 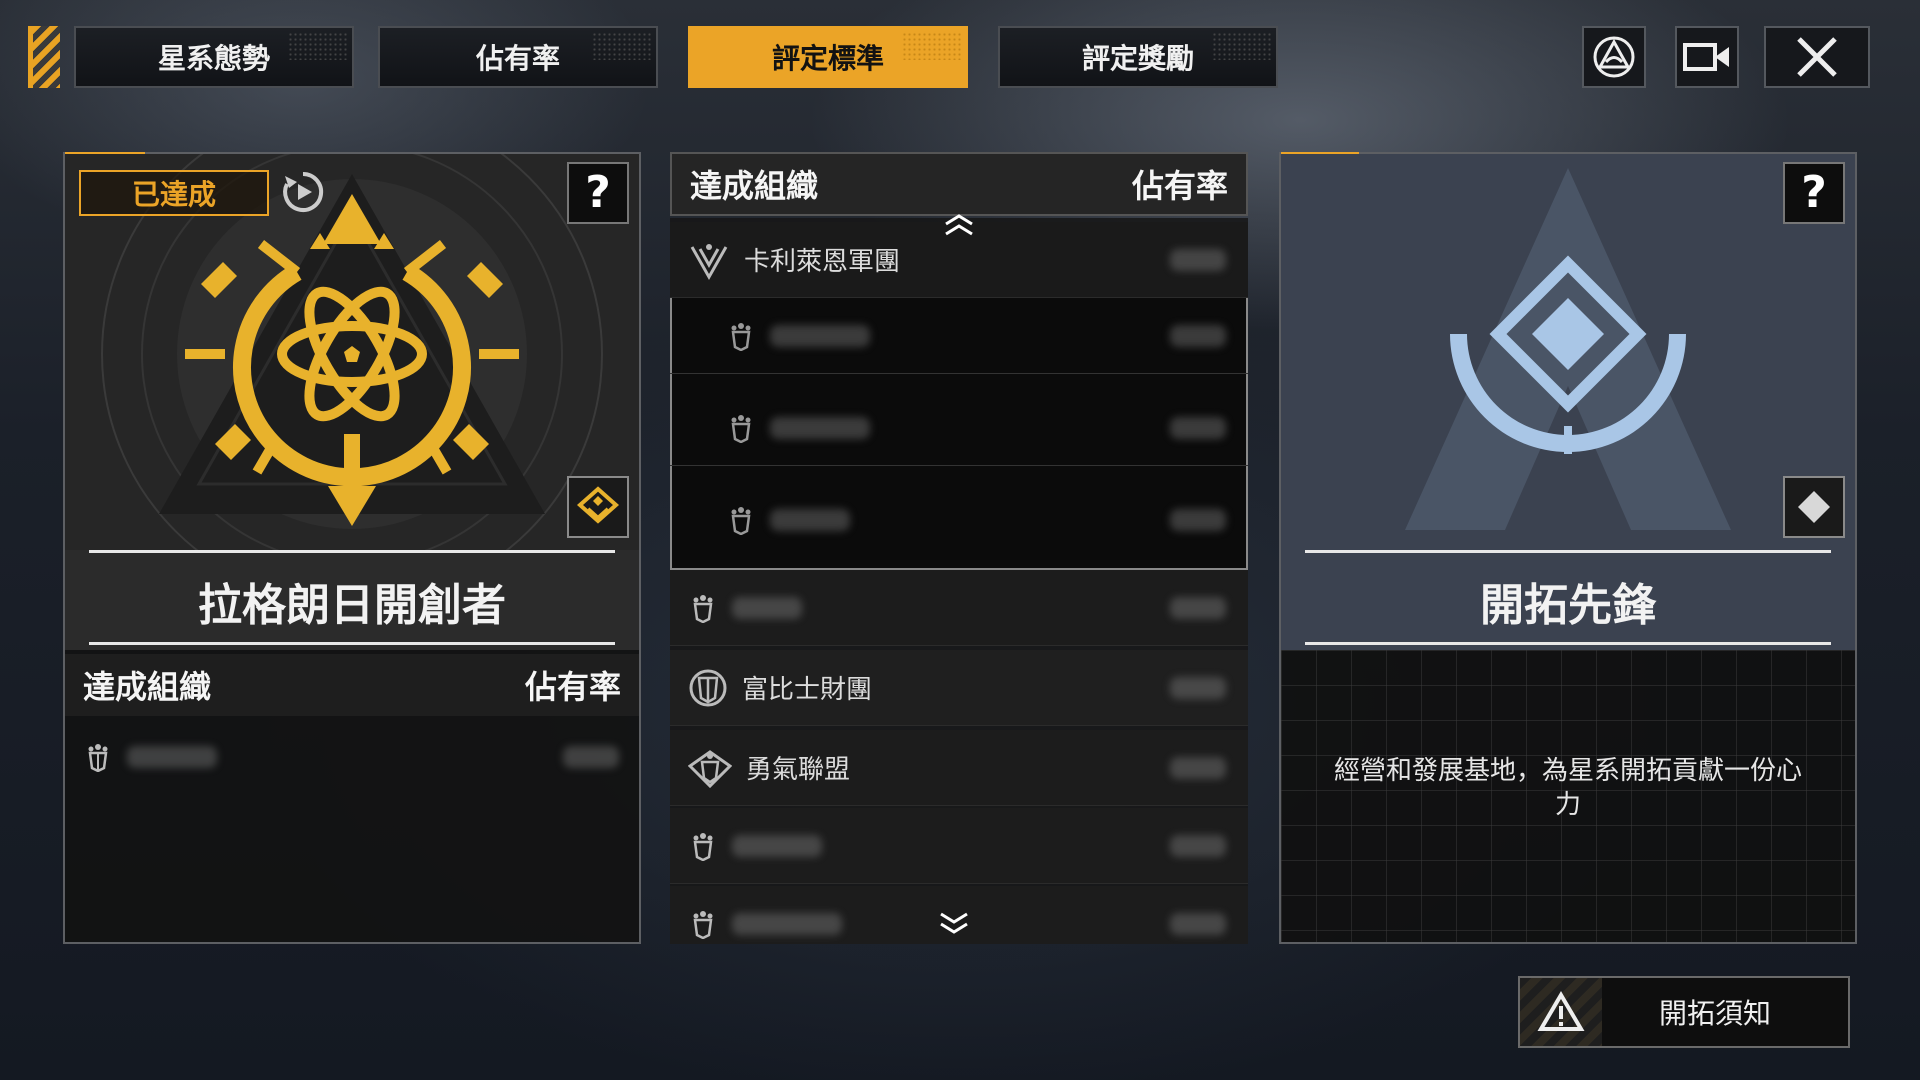 I want to click on tab-label: 佔有率, so click(x=517, y=58).